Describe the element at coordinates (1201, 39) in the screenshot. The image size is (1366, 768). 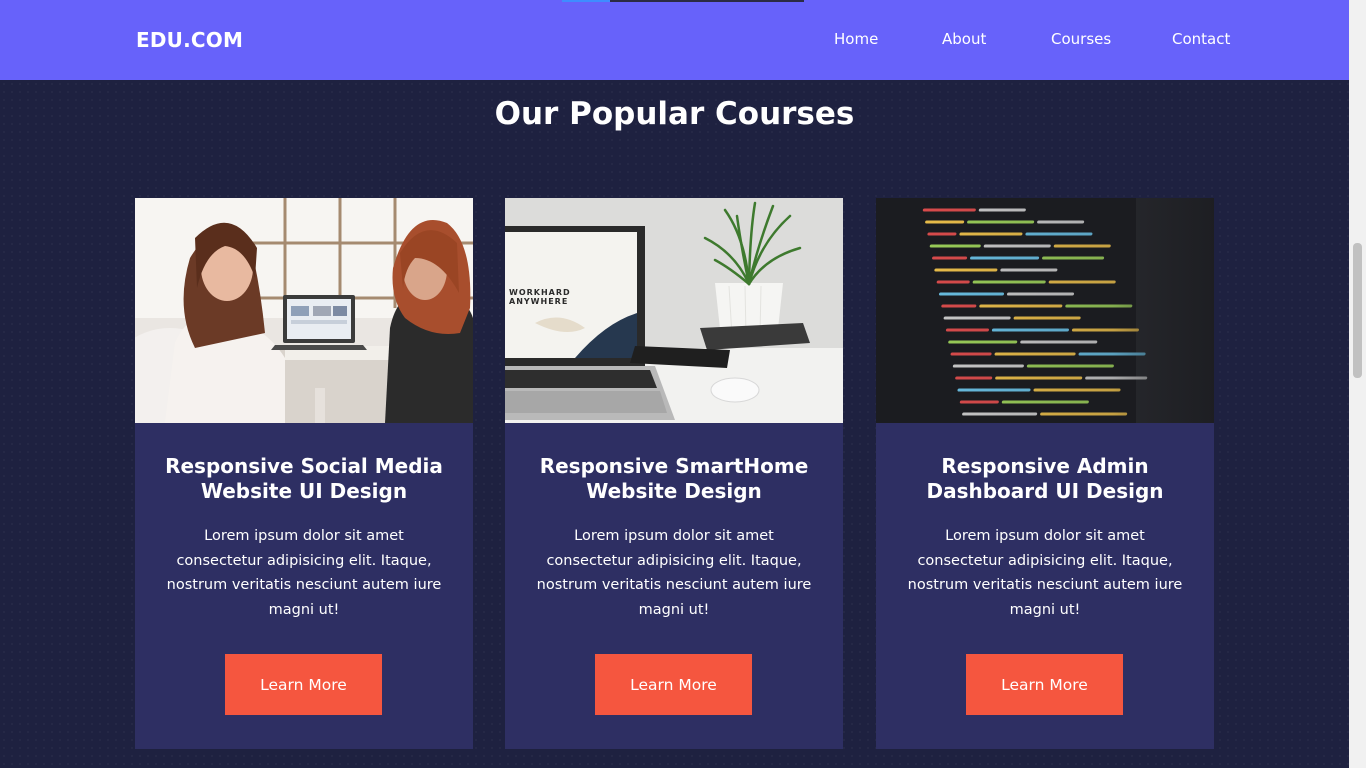
I see `nav-link-contact: Contact` at that location.